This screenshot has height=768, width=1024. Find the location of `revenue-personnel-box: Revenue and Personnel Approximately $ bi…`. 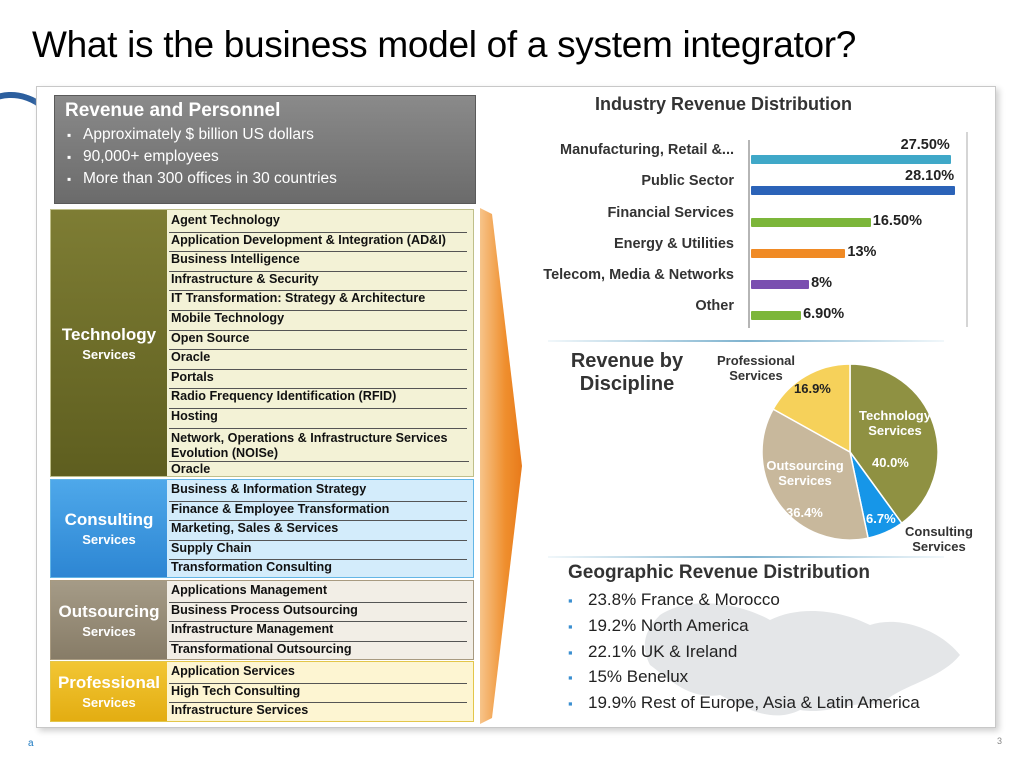

revenue-personnel-box: Revenue and Personnel Approximately $ bi… is located at coordinates (265, 149).